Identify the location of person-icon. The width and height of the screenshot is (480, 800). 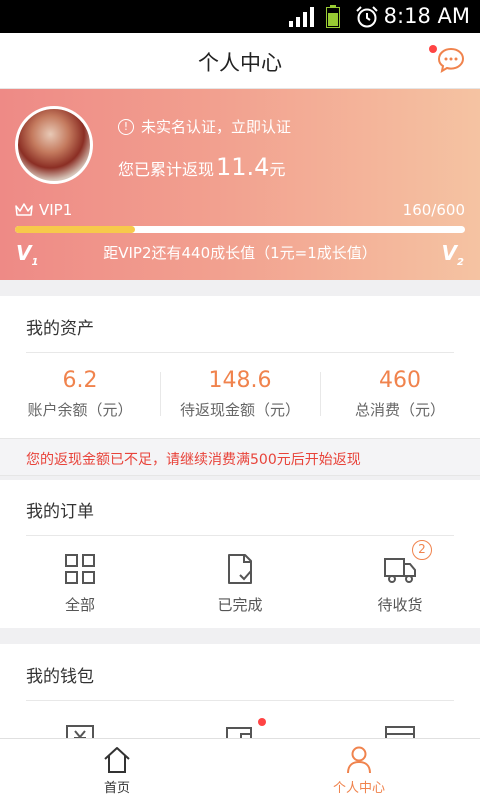
(359, 760).